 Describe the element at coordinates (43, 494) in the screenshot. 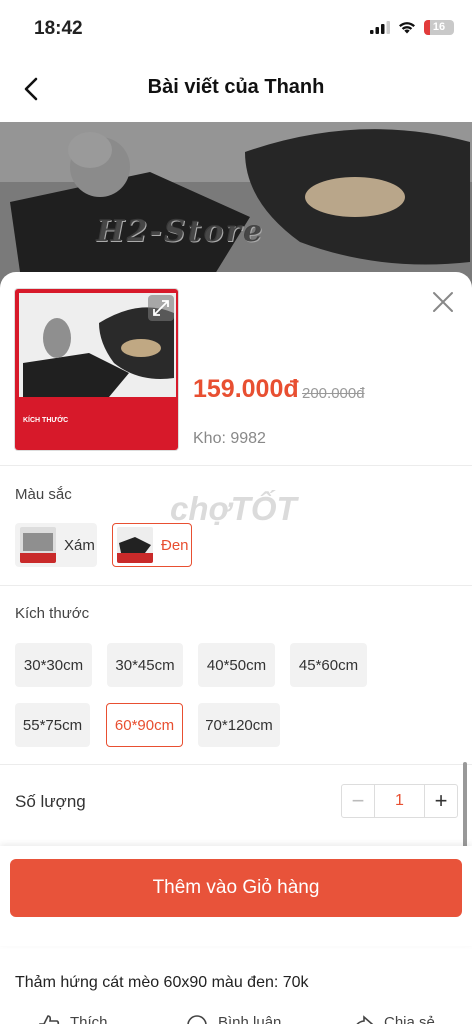

I see `color-label: Màu sắc` at that location.